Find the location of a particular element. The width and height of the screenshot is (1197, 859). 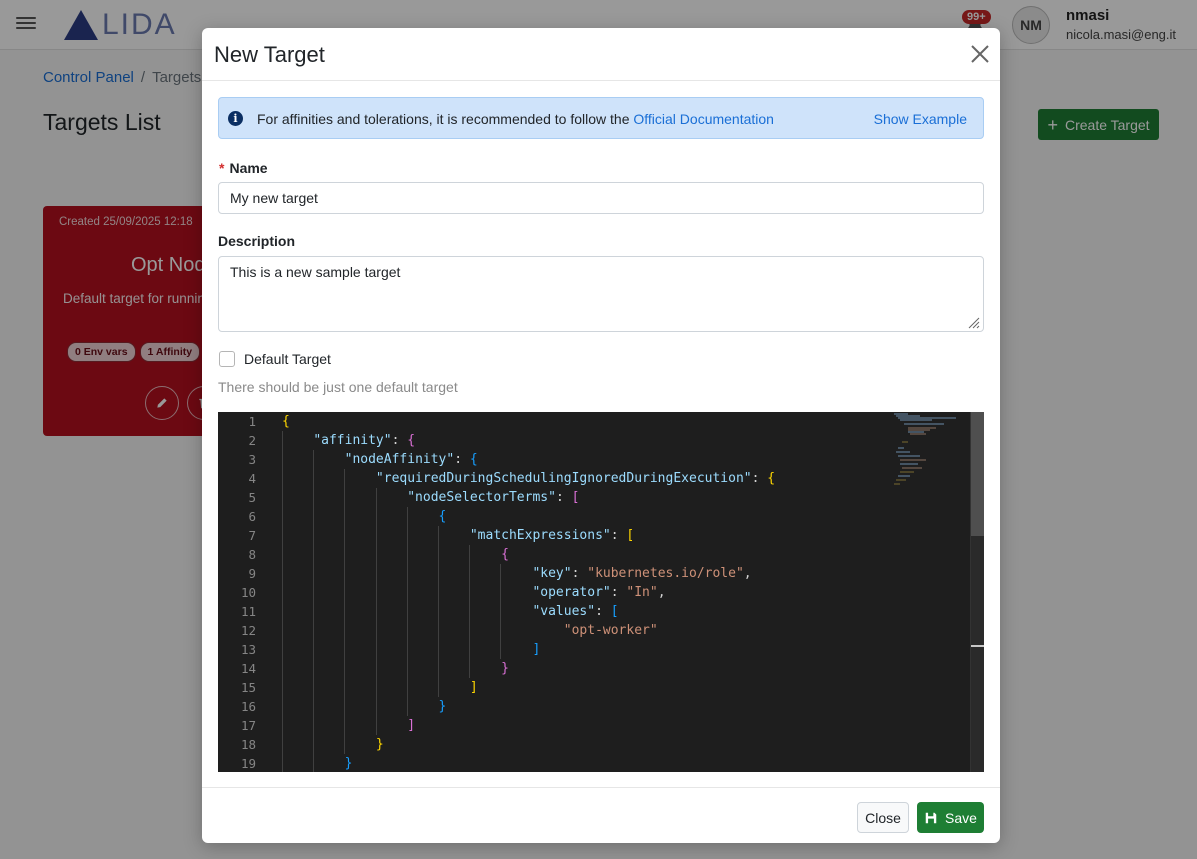

line-number-gutter: 1 2 3 4 5 6 7 8 9 10 11 12 13 14 15 16 17 18 19 is located at coordinates (245, 592).